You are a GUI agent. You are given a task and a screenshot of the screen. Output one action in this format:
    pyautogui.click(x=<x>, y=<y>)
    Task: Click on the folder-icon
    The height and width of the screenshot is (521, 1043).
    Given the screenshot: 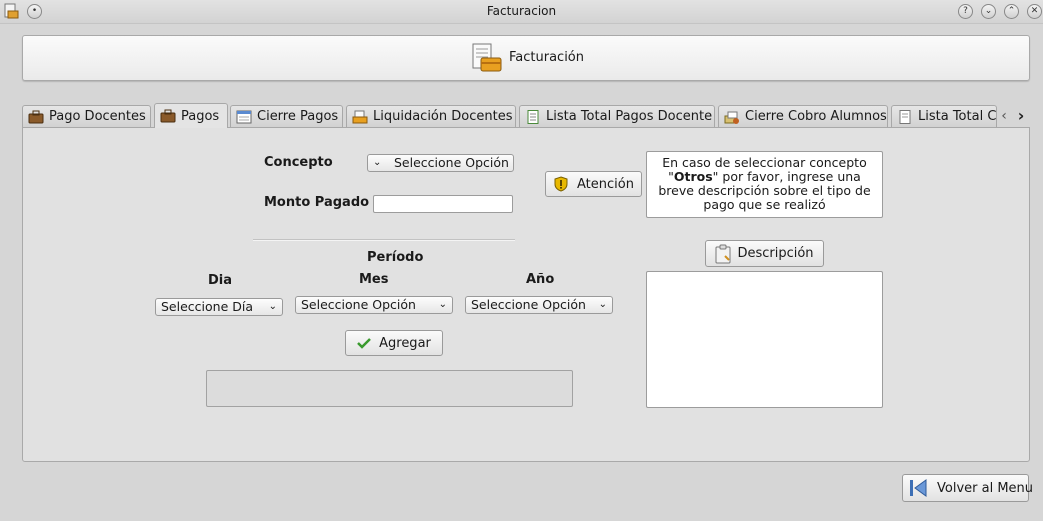 What is the action you would take?
    pyautogui.click(x=360, y=117)
    